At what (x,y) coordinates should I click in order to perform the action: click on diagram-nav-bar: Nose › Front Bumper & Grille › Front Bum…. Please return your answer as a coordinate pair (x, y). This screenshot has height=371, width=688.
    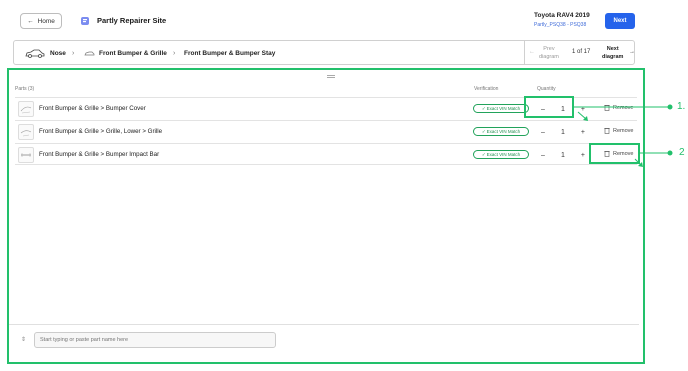
    Looking at the image, I should click on (324, 52).